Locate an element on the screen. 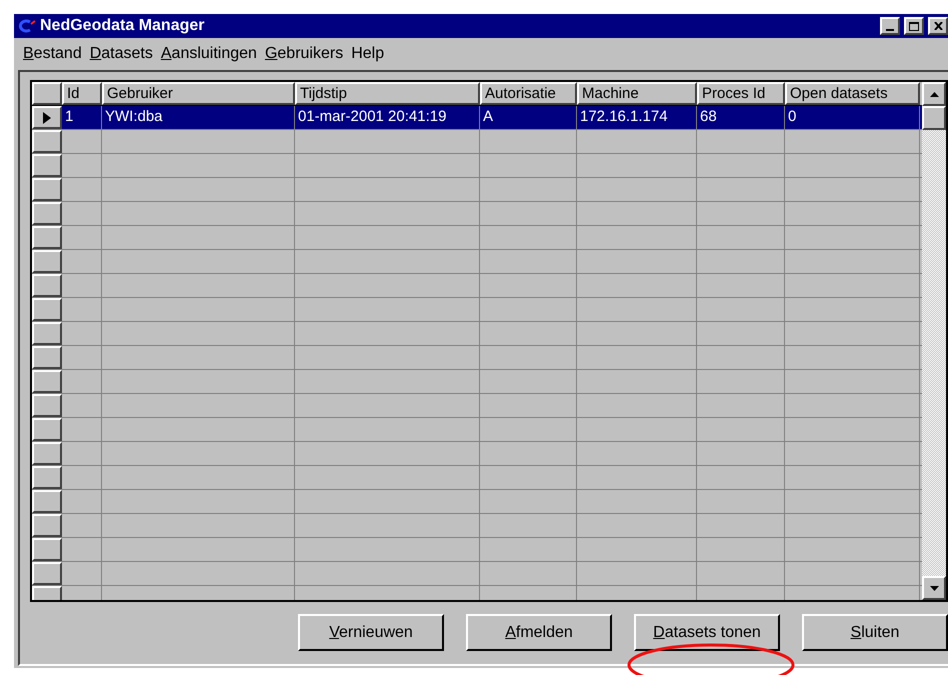 Image resolution: width=948 pixels, height=675 pixels. menu-item: Bestand is located at coordinates (52, 54).